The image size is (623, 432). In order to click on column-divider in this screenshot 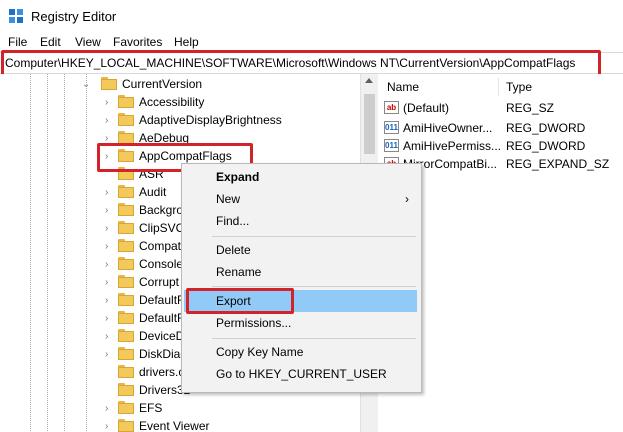, I will do `click(498, 87)`.